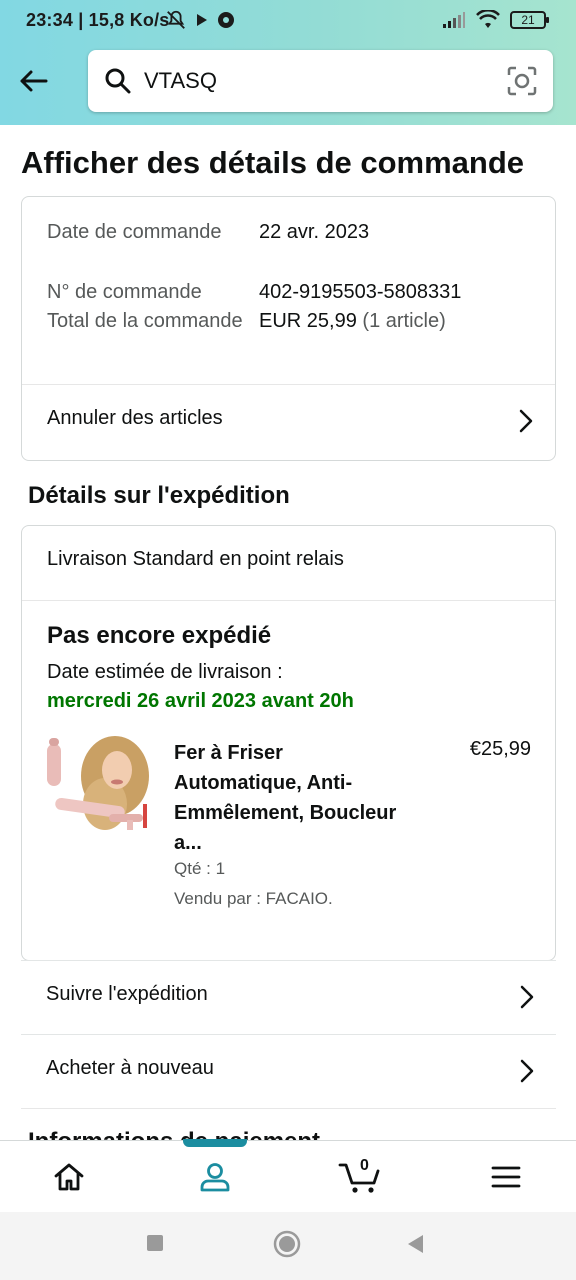 This screenshot has height=1280, width=576. I want to click on home-circle-icon, so click(287, 1244).